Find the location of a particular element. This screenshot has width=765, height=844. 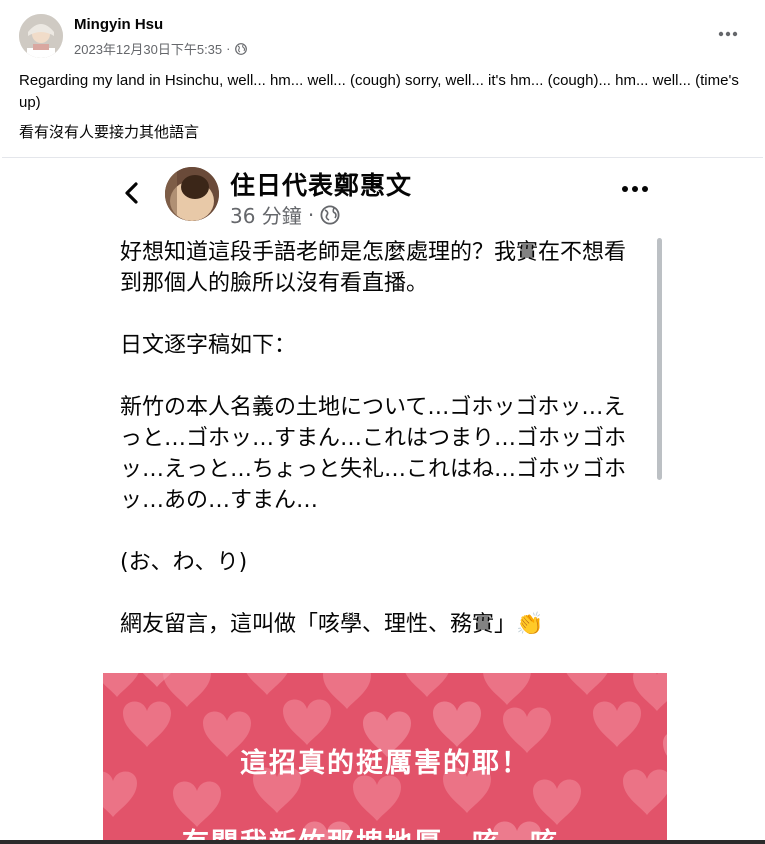

embedded-author-avatar is located at coordinates (192, 194).